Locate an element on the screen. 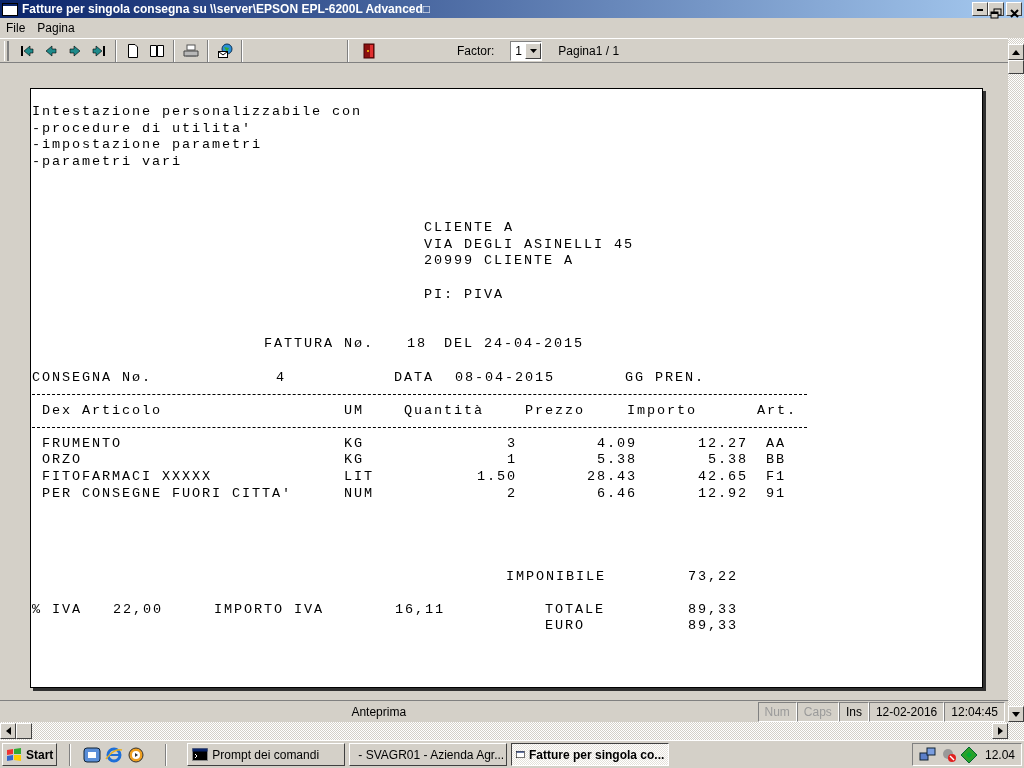  item-quantity: 3 is located at coordinates (511, 443).